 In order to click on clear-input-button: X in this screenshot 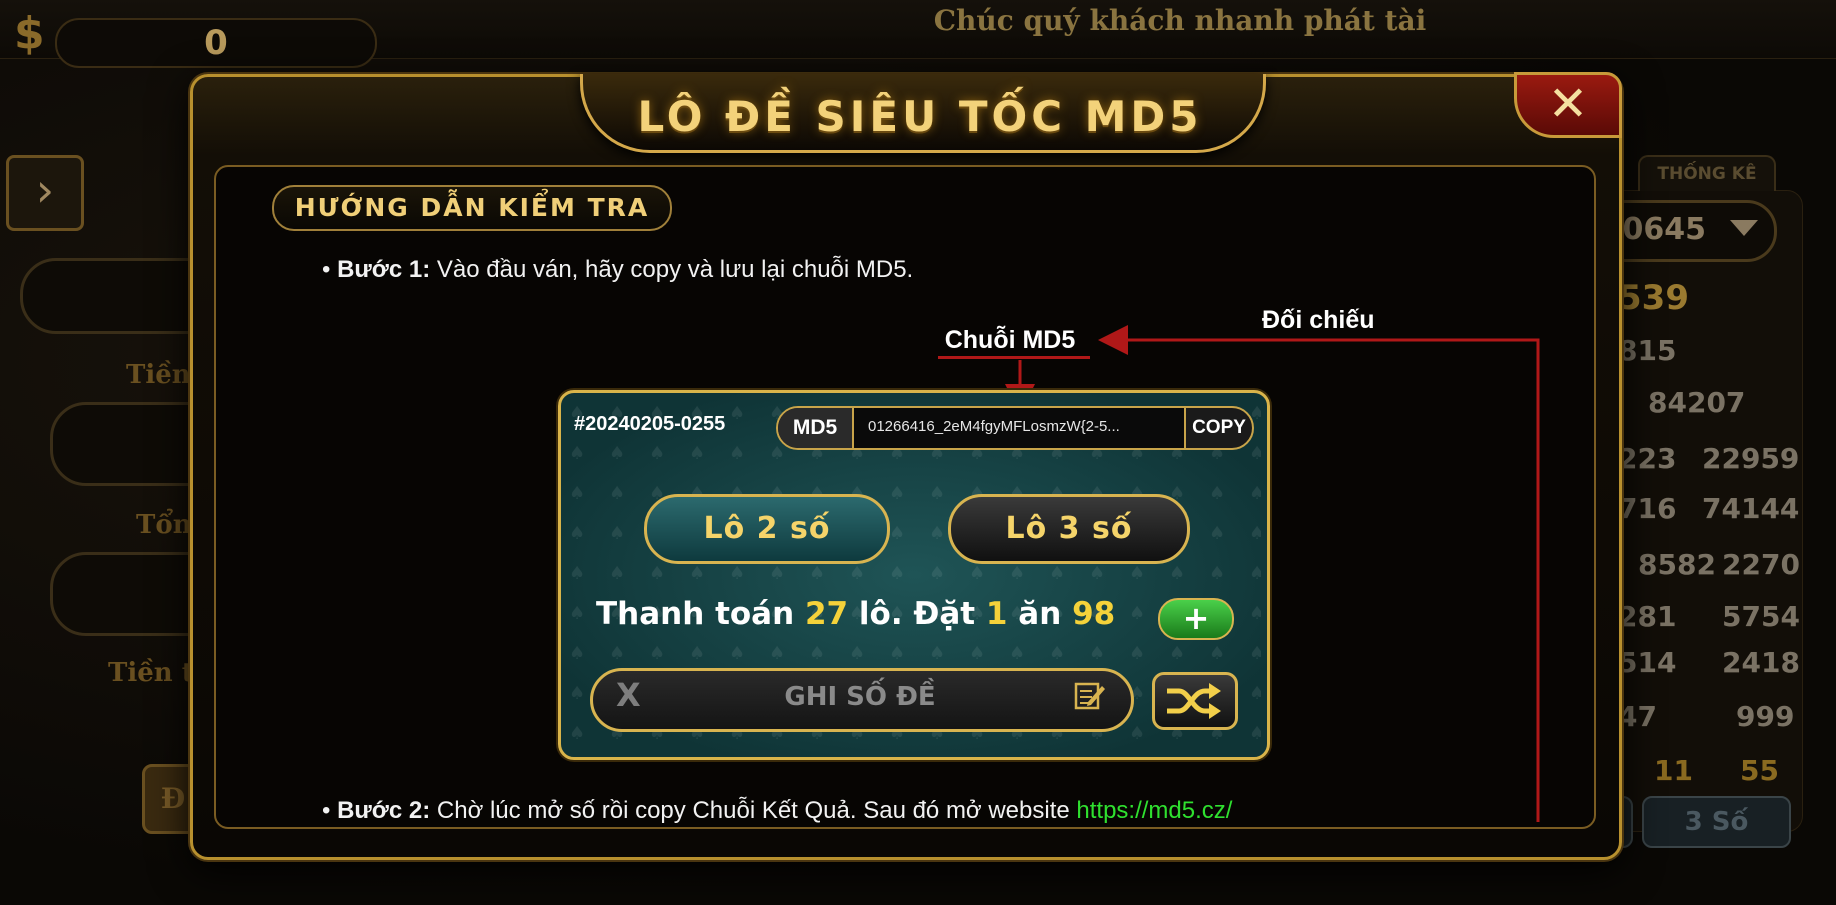, I will do `click(628, 695)`.